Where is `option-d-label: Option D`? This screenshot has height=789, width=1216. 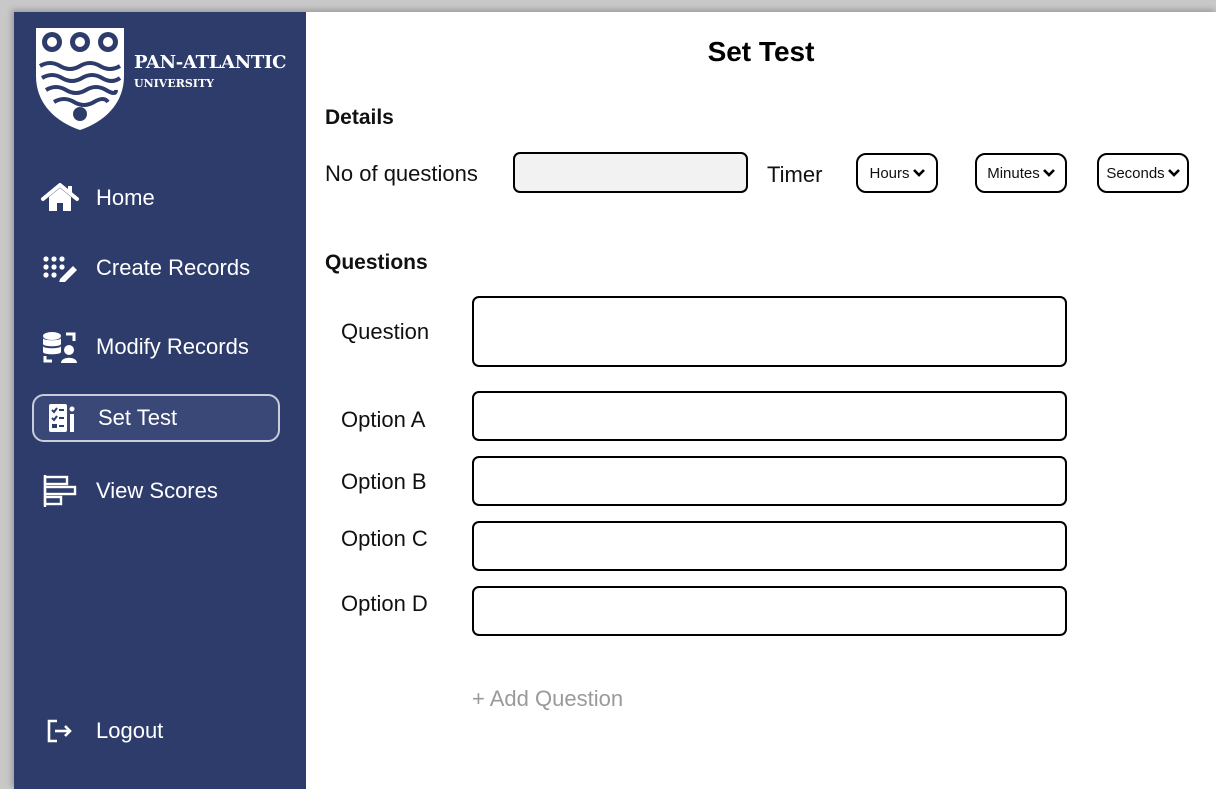
option-d-label: Option D is located at coordinates (384, 603).